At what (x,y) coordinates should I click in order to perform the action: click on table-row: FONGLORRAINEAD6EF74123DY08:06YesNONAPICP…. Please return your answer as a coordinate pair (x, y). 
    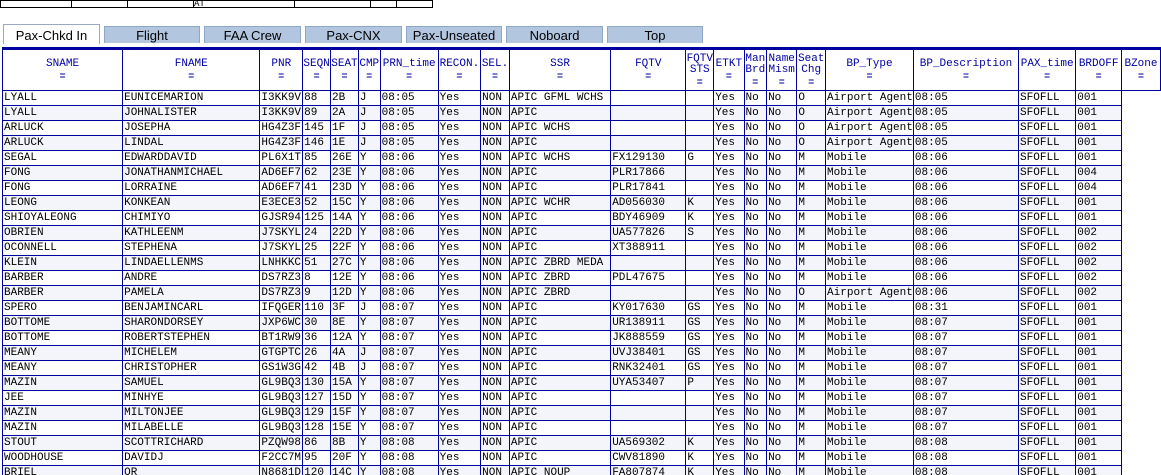
    Looking at the image, I should click on (582, 188).